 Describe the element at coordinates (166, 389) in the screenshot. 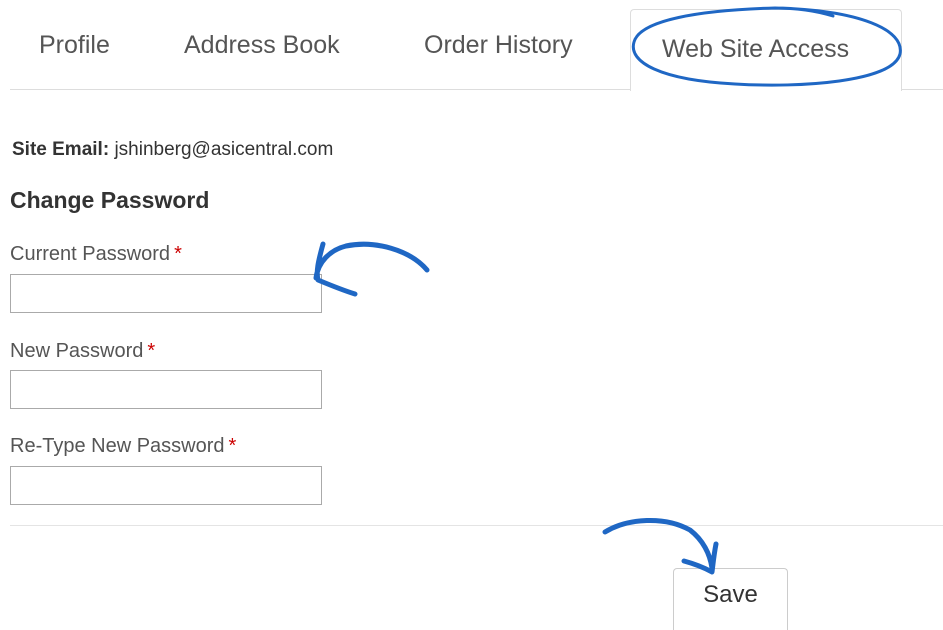

I see `new-password-input` at that location.